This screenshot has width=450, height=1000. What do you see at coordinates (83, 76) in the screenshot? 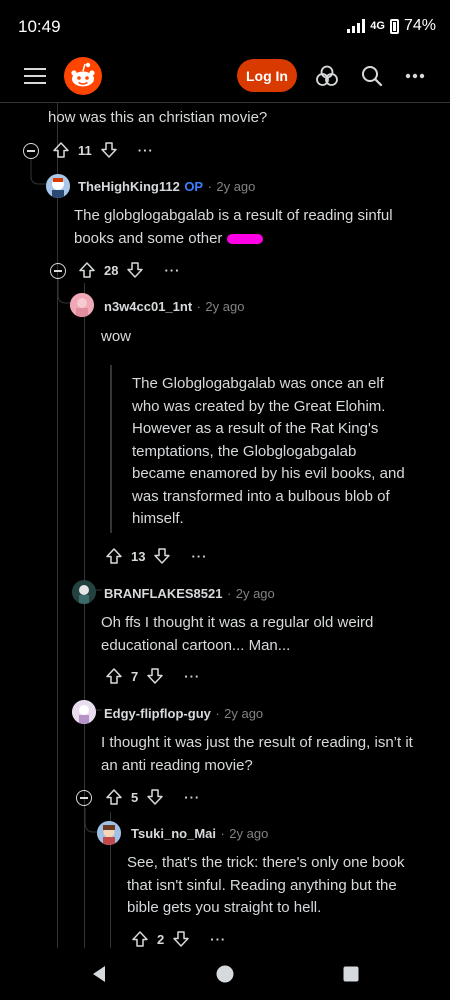
I see `reddit-logo-icon` at bounding box center [83, 76].